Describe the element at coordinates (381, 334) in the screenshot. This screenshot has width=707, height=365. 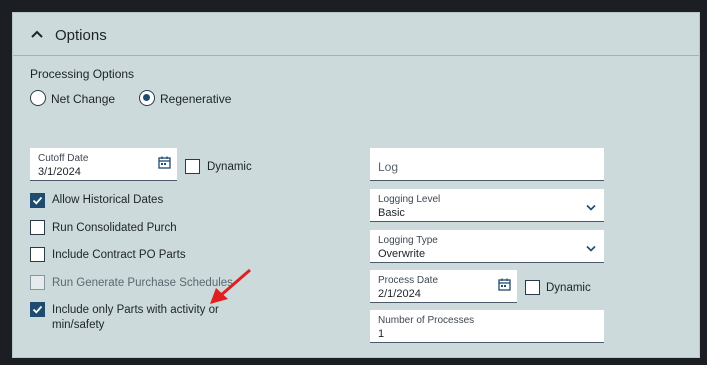
I see `number-of-processes-value: 1` at that location.